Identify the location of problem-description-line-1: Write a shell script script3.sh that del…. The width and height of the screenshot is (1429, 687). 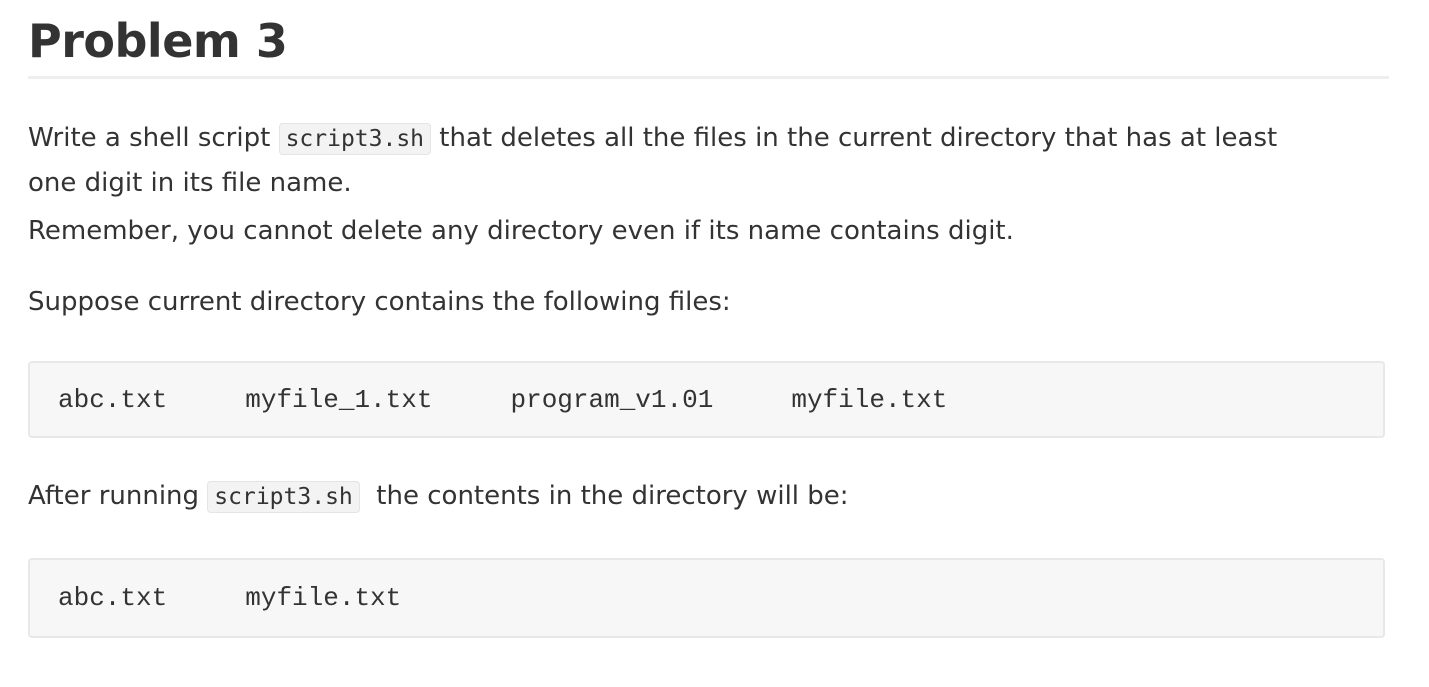
(652, 138).